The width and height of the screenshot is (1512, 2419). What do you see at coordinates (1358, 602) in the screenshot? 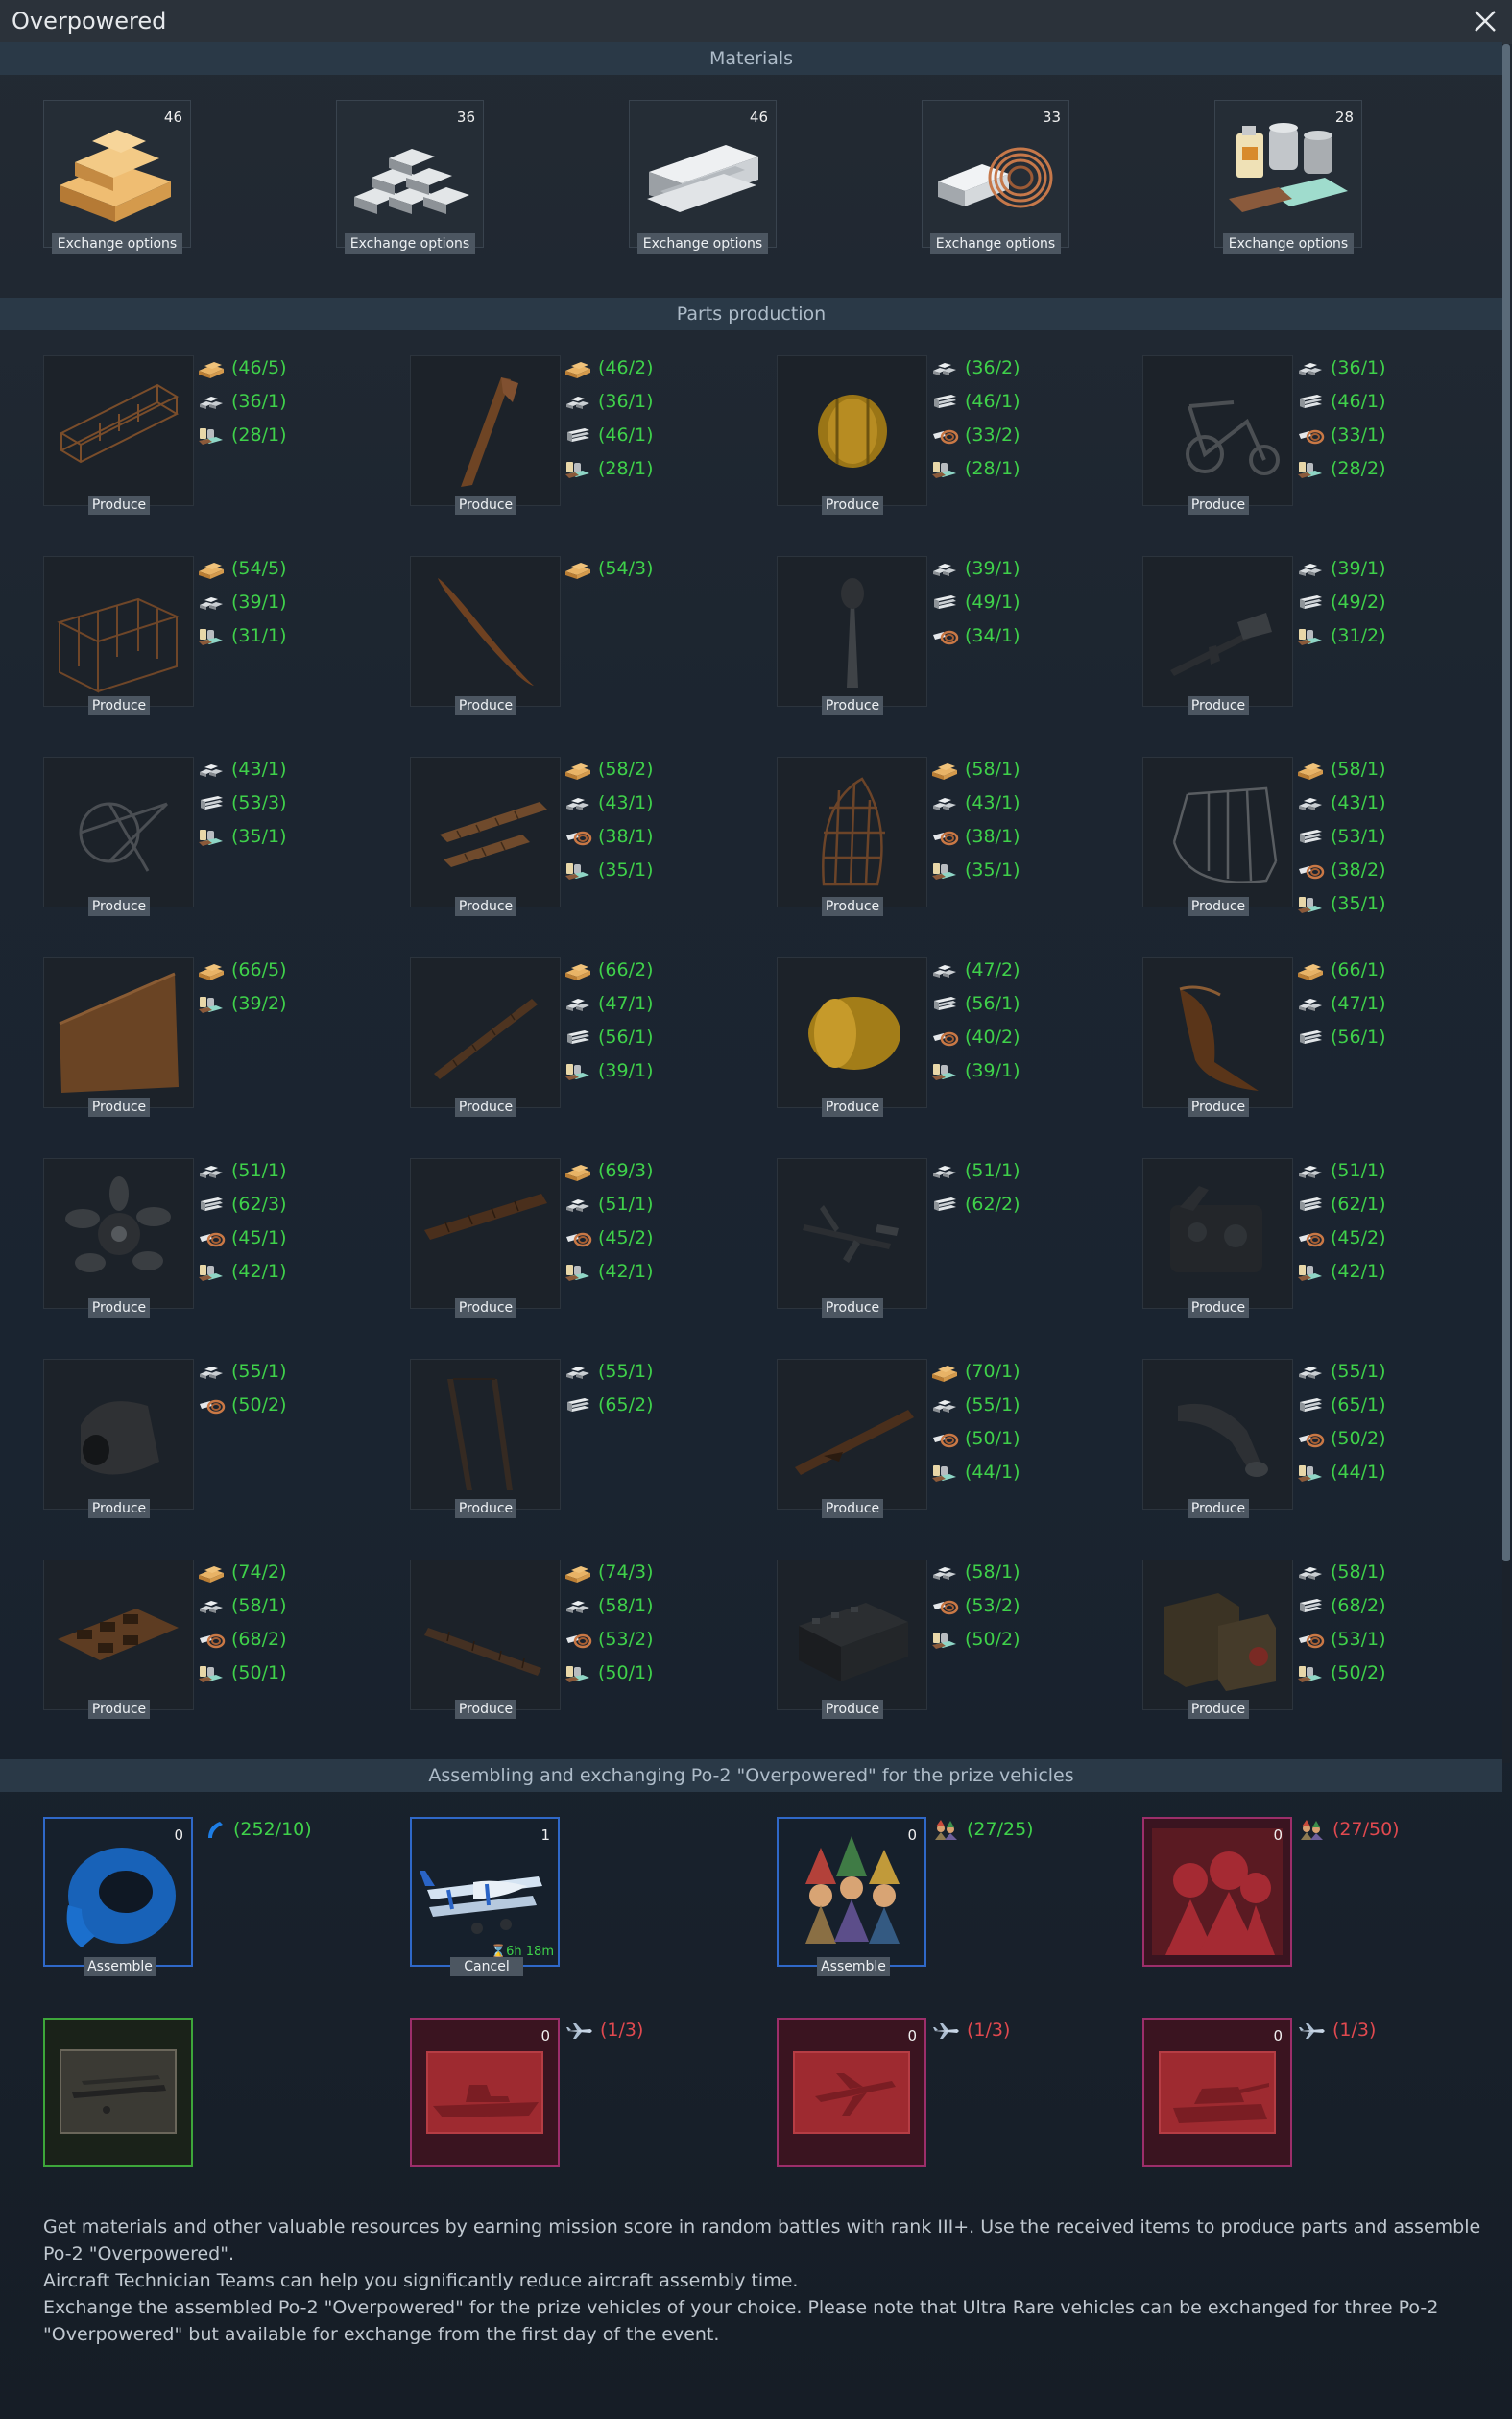
I see `requirement-count: (49/2)` at bounding box center [1358, 602].